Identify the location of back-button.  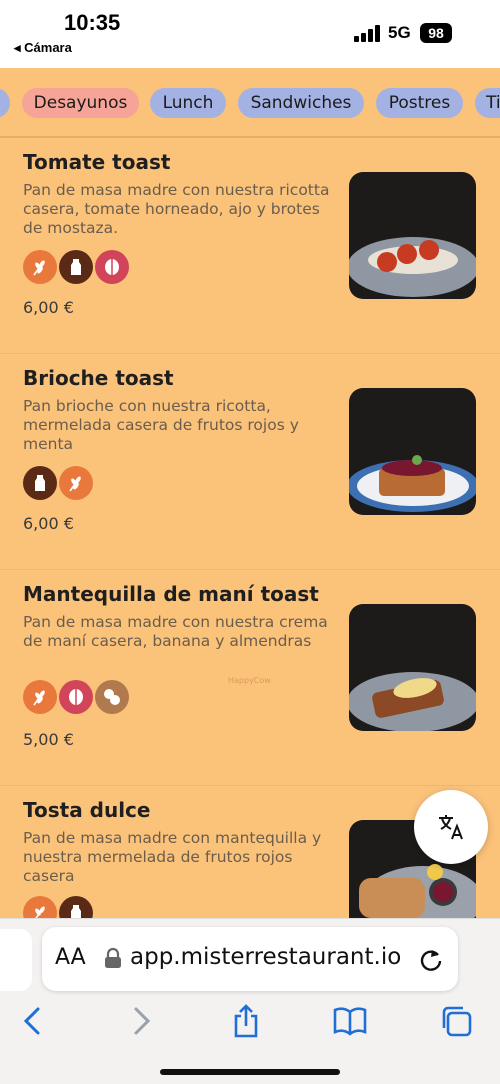
(32, 1021).